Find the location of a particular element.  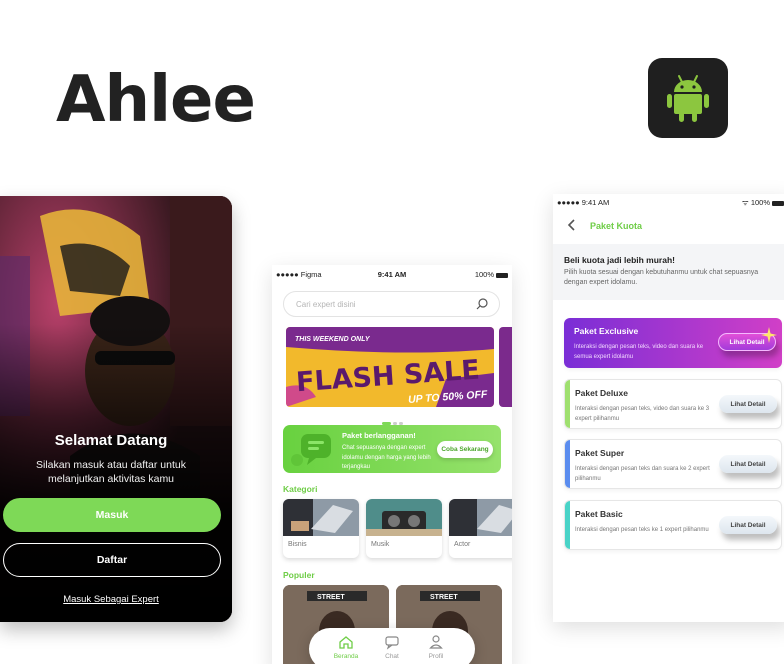

package-name: Paket Super is located at coordinates (600, 453).